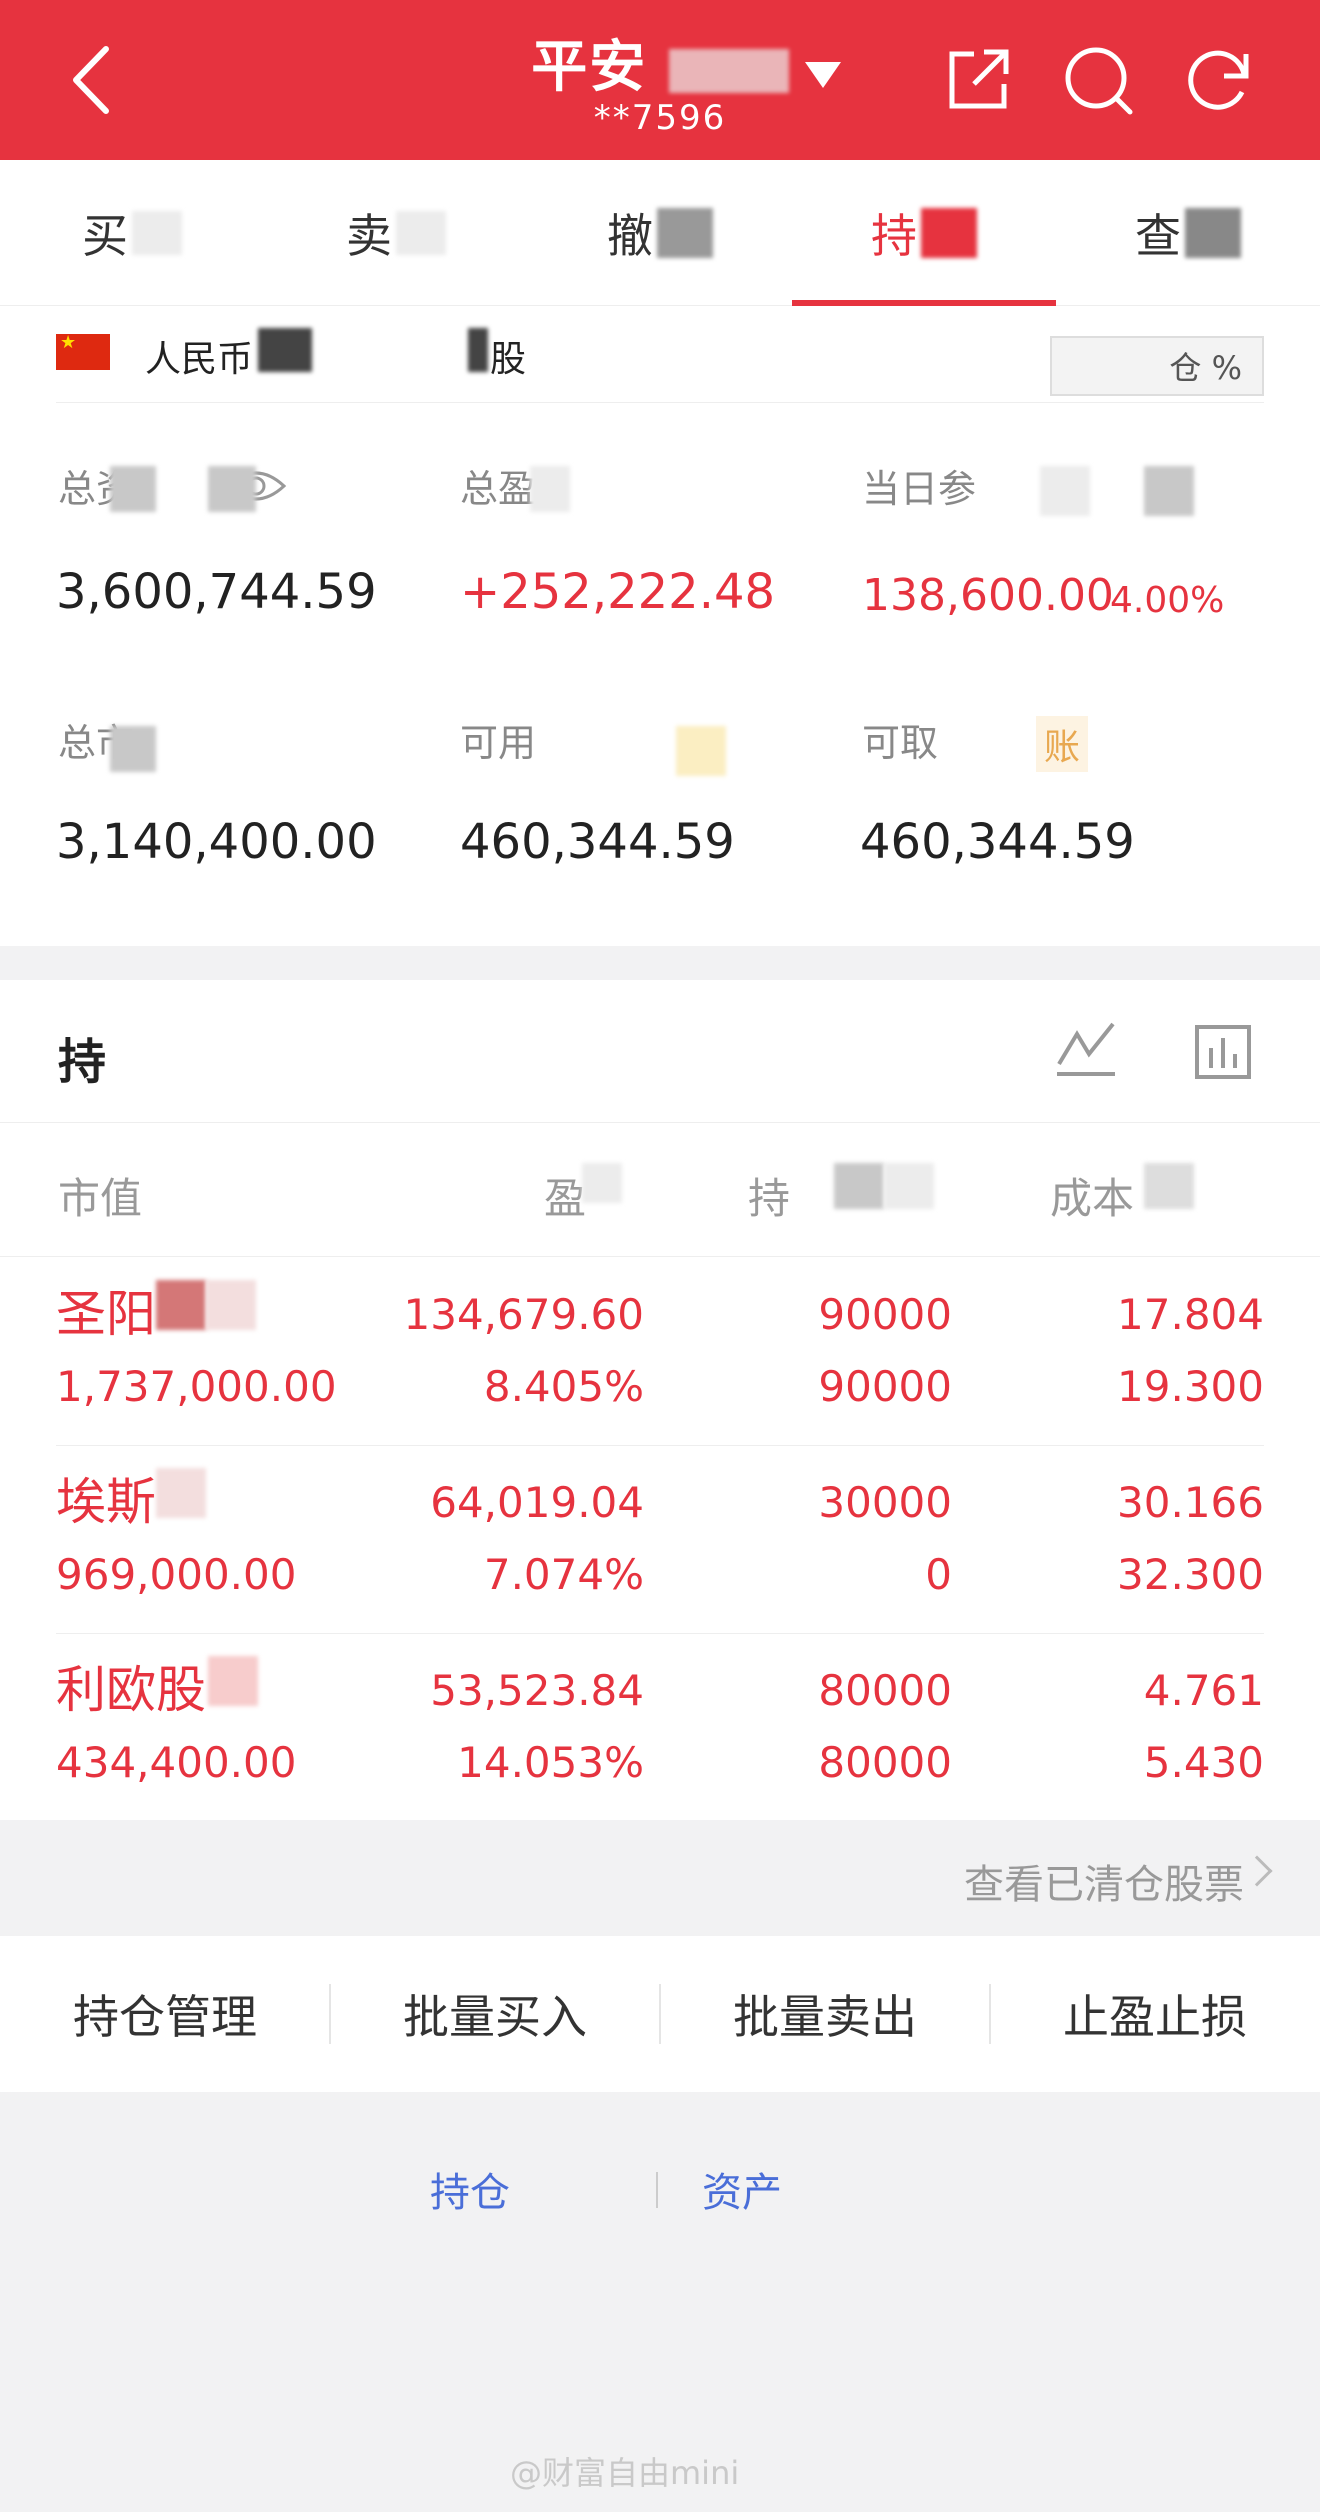 This screenshot has width=1320, height=2512. I want to click on refresh-icon, so click(1218, 80).